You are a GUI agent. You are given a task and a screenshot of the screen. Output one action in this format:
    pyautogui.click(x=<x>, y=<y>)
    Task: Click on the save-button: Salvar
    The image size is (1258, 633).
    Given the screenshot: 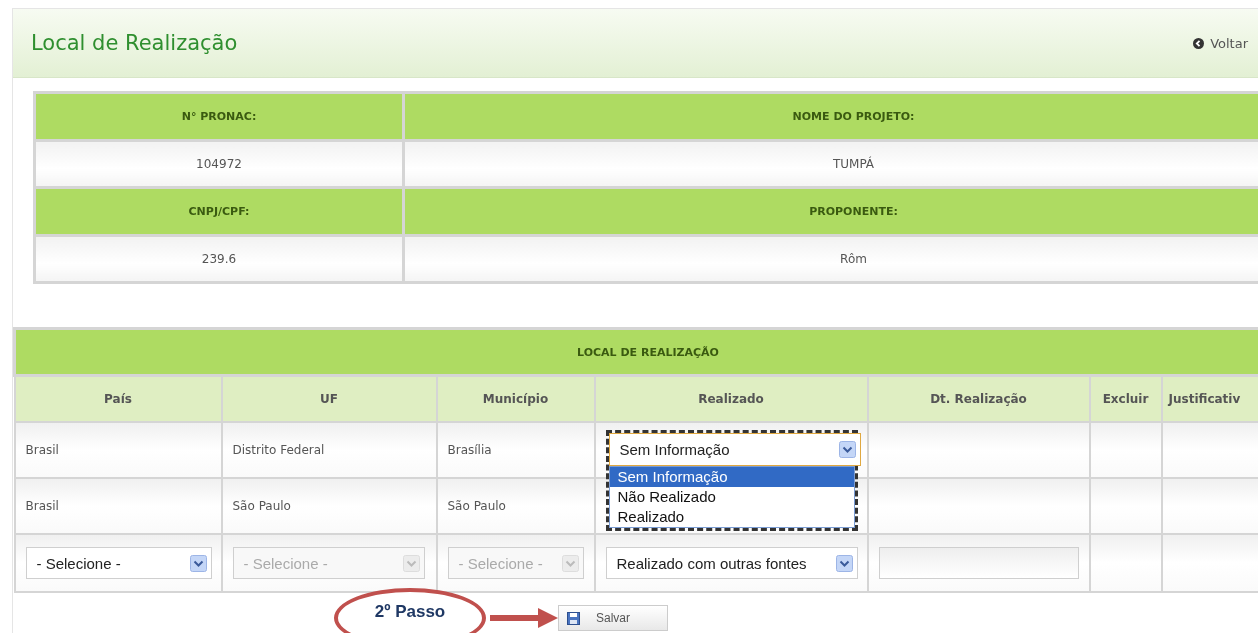 What is the action you would take?
    pyautogui.click(x=613, y=618)
    